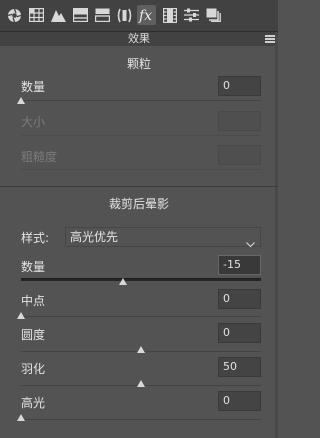 Image resolution: width=320 pixels, height=438 pixels. Describe the element at coordinates (239, 299) in the screenshot. I see `vignette-midpoint-input: 0` at that location.